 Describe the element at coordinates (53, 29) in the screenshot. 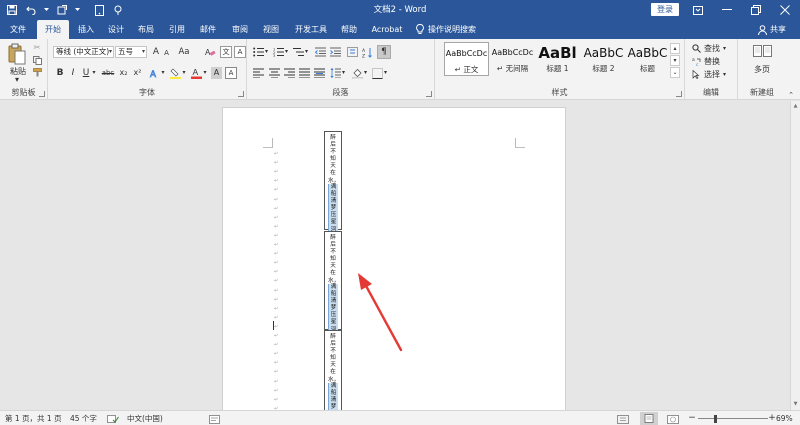

I see `tab-home: 开始` at that location.